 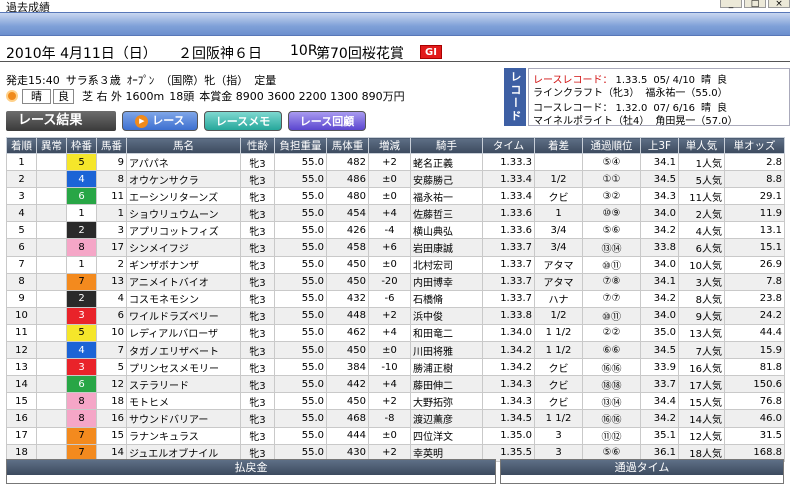 What do you see at coordinates (183, 264) in the screenshot?
I see `cell-horse-name: ギンザボナンザ` at bounding box center [183, 264].